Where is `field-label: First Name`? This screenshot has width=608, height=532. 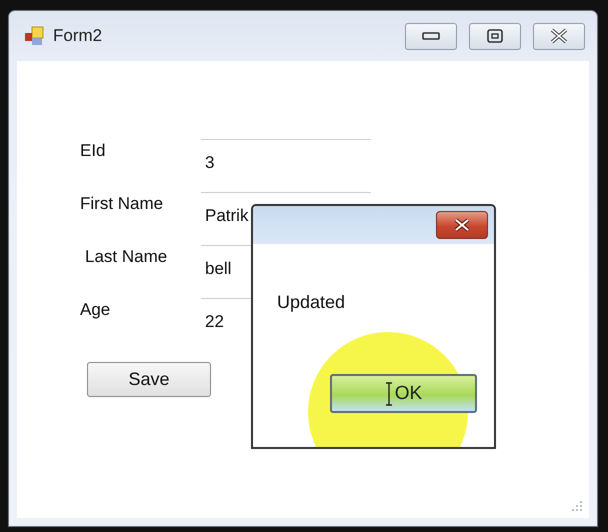
field-label: First Name is located at coordinates (122, 204).